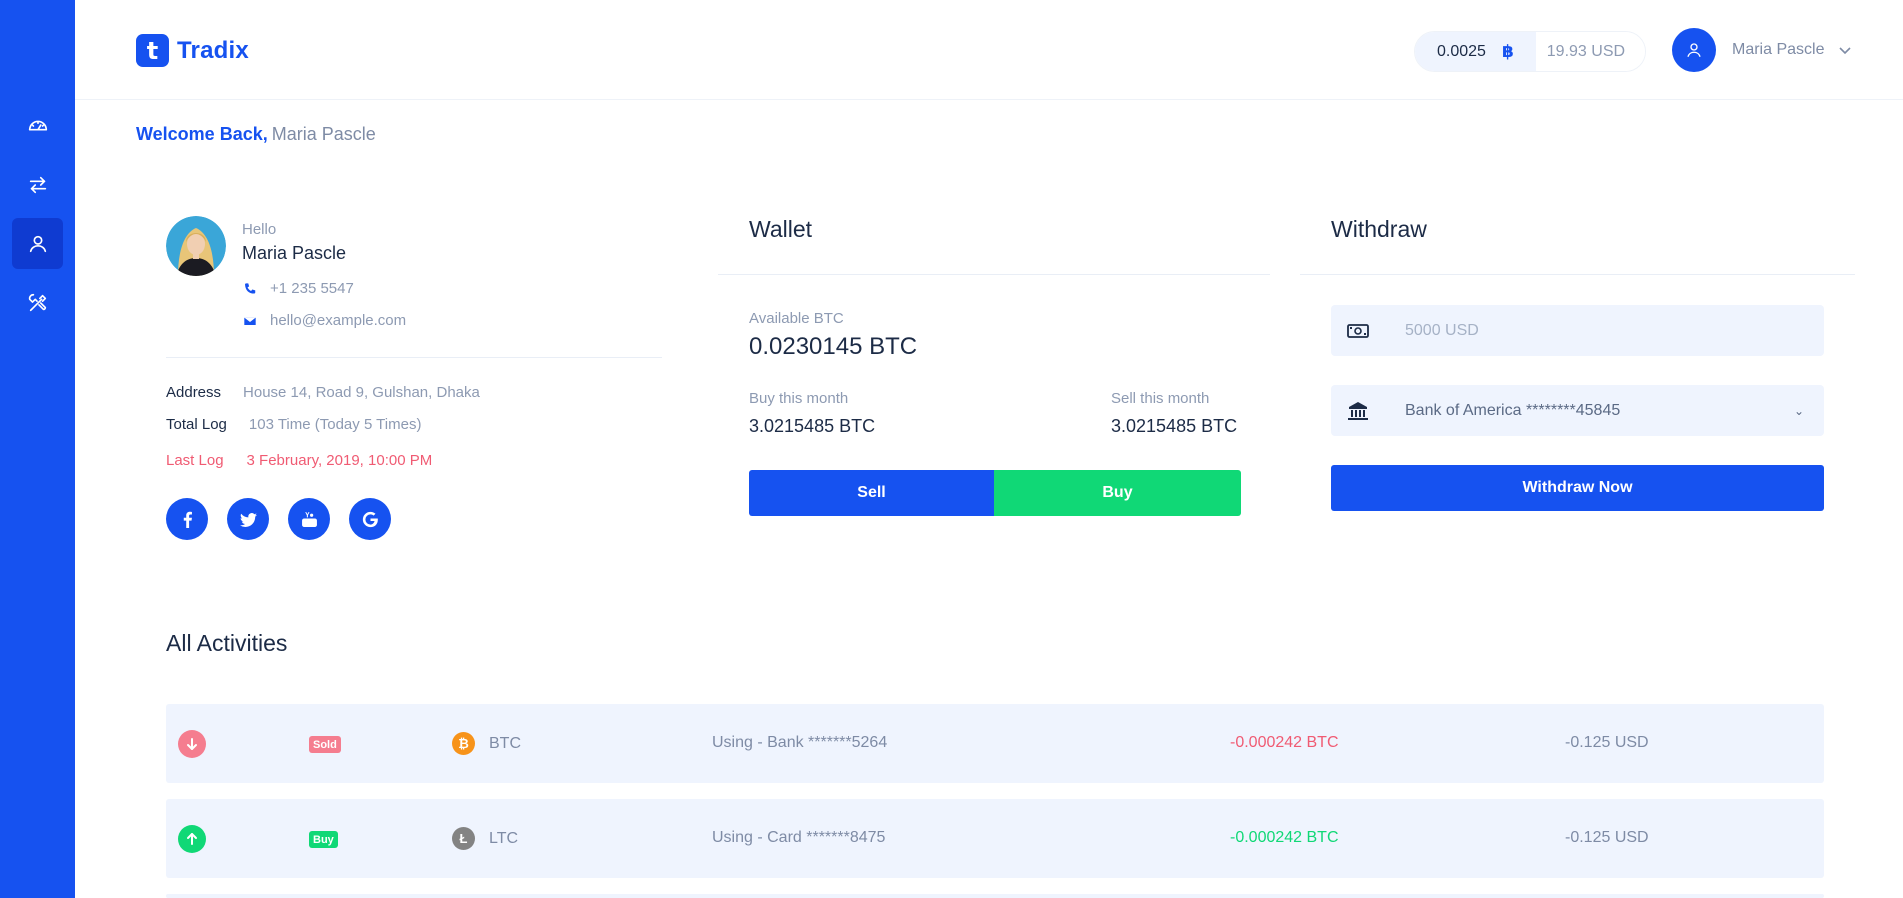  Describe the element at coordinates (812, 426) in the screenshot. I see `buy-month-value: 3.0215485 BTC` at that location.